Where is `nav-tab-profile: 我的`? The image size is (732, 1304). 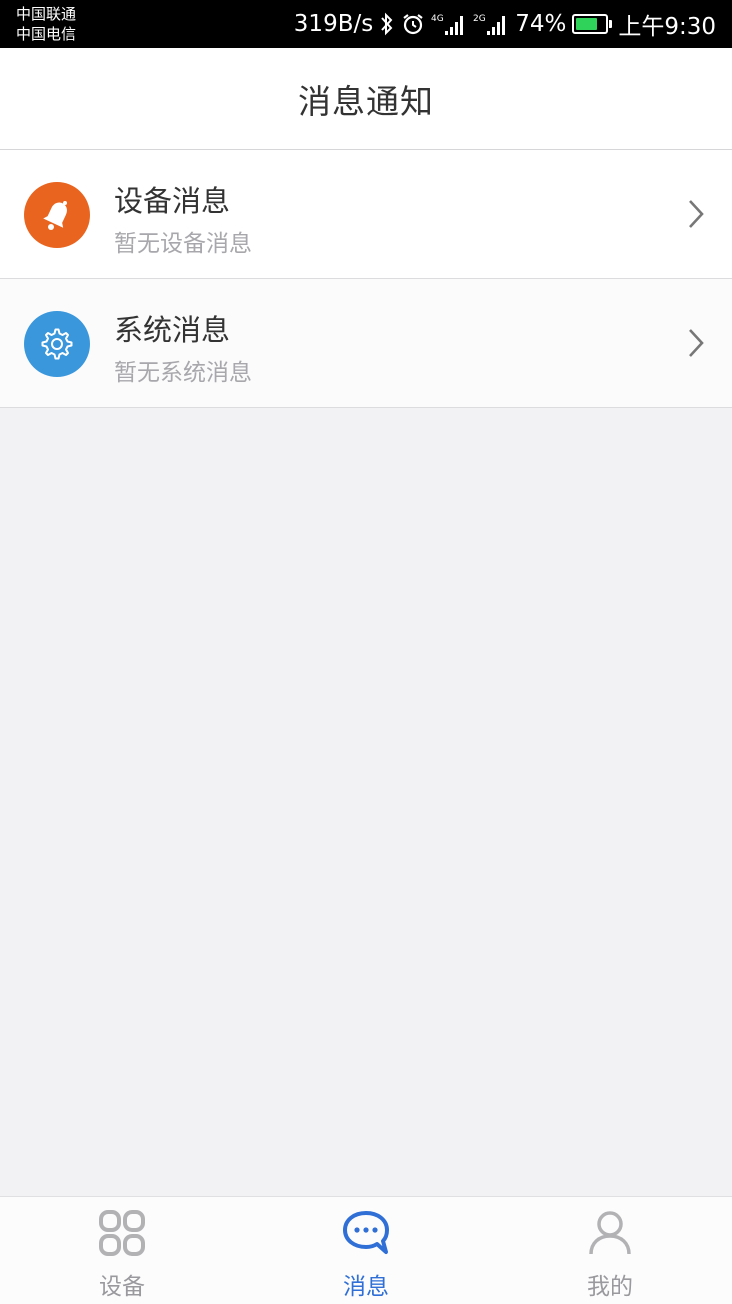
nav-tab-profile: 我的 is located at coordinates (610, 1250).